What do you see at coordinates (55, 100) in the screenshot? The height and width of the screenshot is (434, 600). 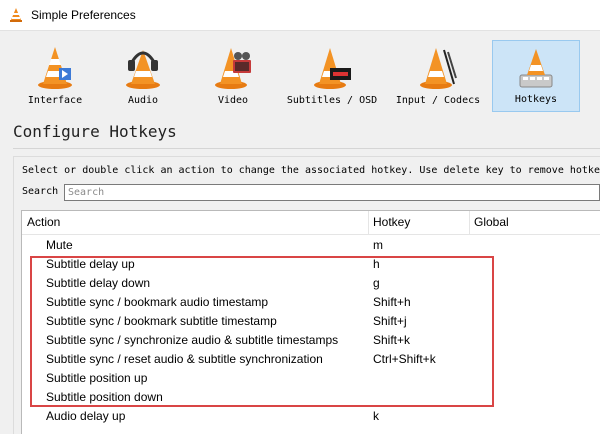 I see `category-label: Interface` at bounding box center [55, 100].